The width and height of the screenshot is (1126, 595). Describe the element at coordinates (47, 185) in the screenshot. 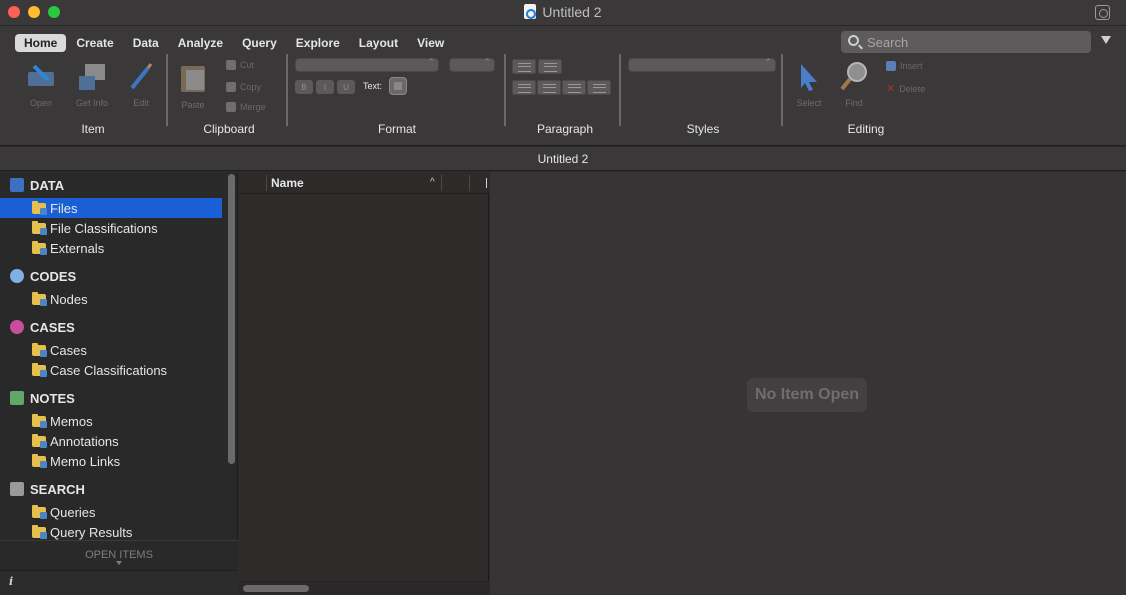

I see `sidebar-section-label: DATA` at that location.